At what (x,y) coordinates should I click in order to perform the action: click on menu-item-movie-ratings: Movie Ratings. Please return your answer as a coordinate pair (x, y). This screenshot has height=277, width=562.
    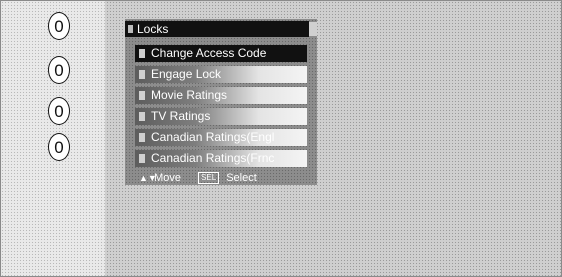
    Looking at the image, I should click on (221, 95).